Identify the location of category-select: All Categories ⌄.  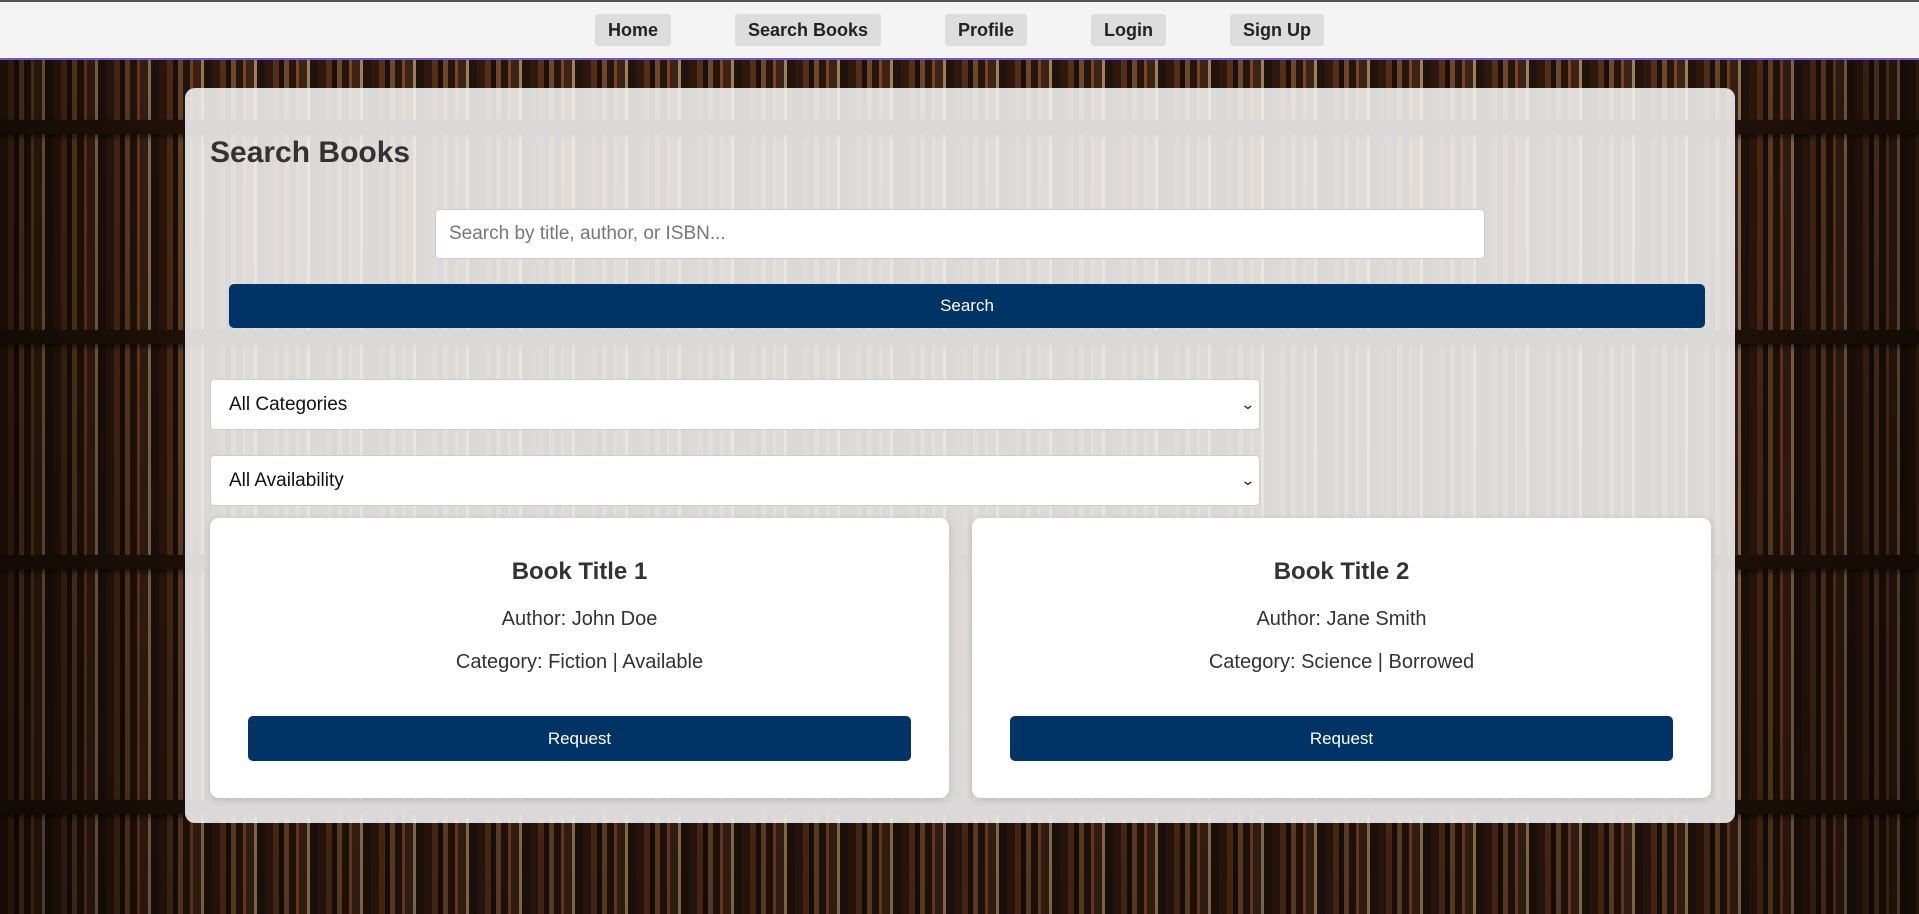
(735, 404).